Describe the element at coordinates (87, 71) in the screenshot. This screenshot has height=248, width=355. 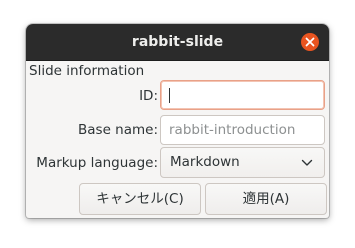
I see `section-title: Slide information` at that location.